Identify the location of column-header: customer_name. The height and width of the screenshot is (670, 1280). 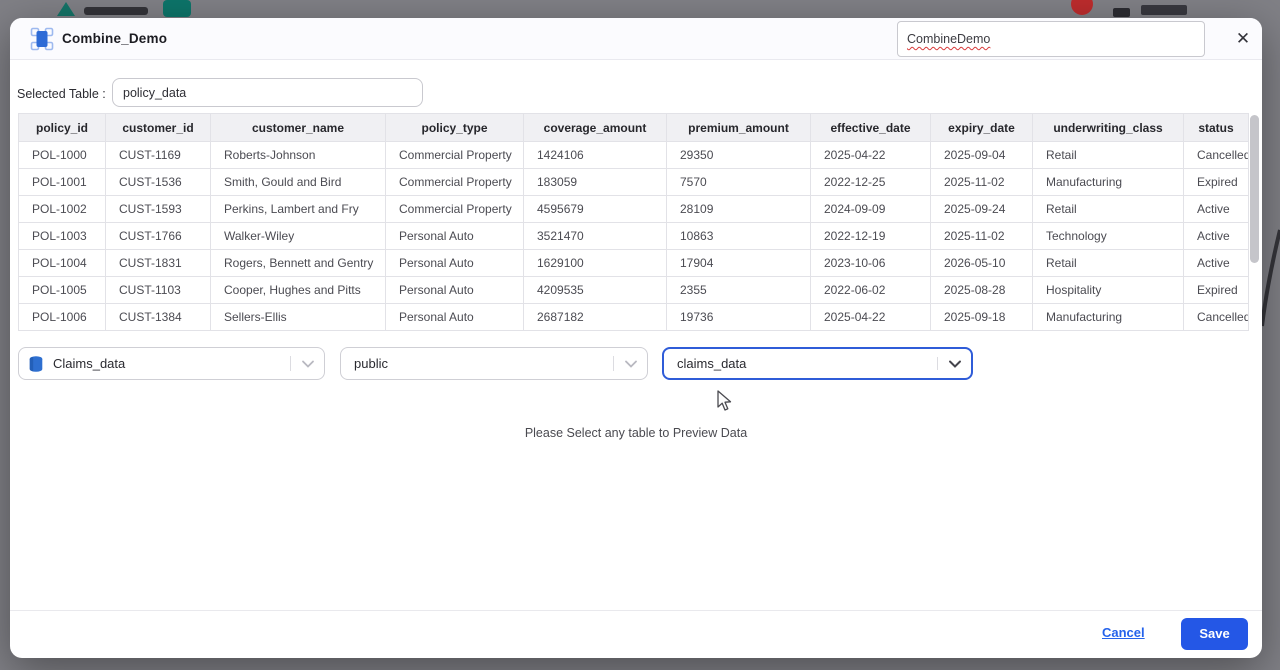
(298, 127).